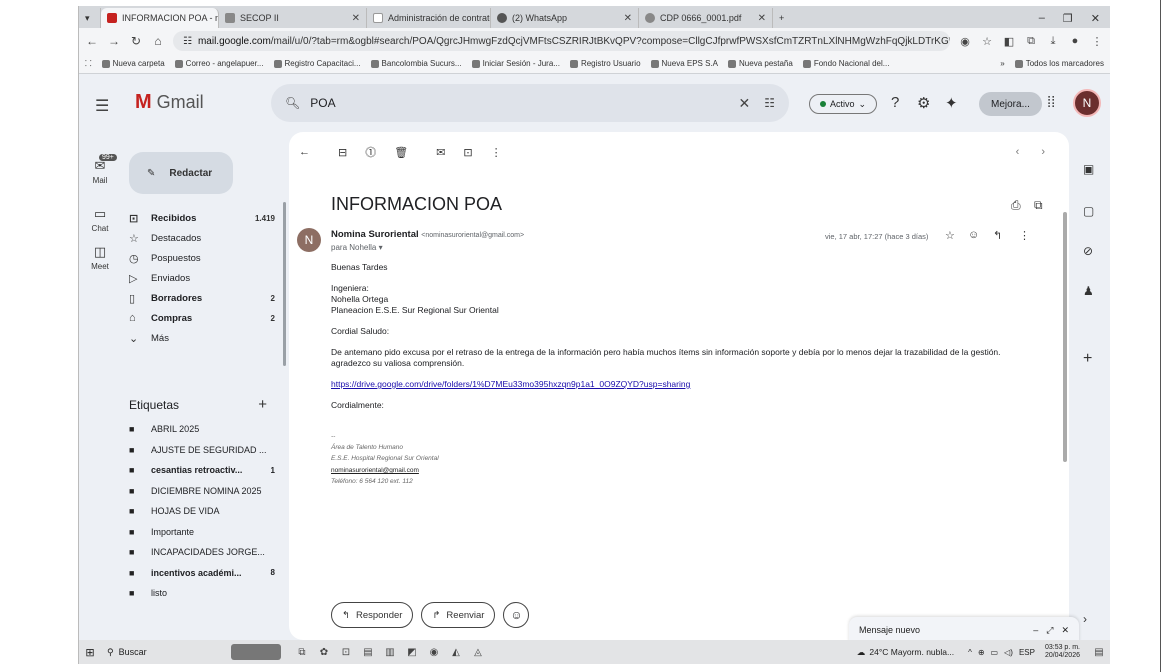  I want to click on forward-icon: →, so click(114, 41).